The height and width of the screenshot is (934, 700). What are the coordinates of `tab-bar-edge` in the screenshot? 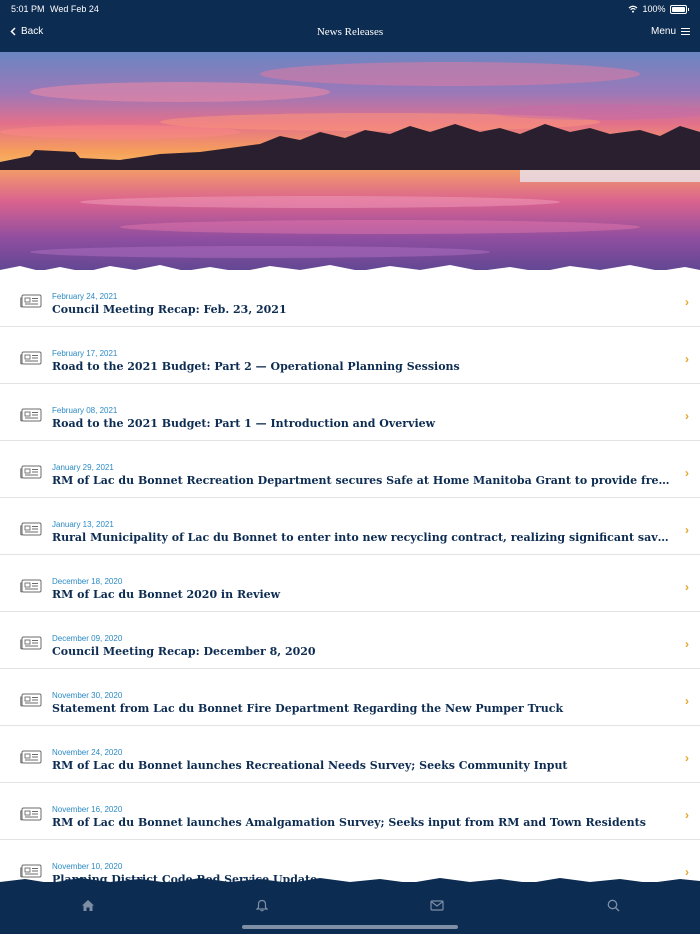 It's located at (350, 882).